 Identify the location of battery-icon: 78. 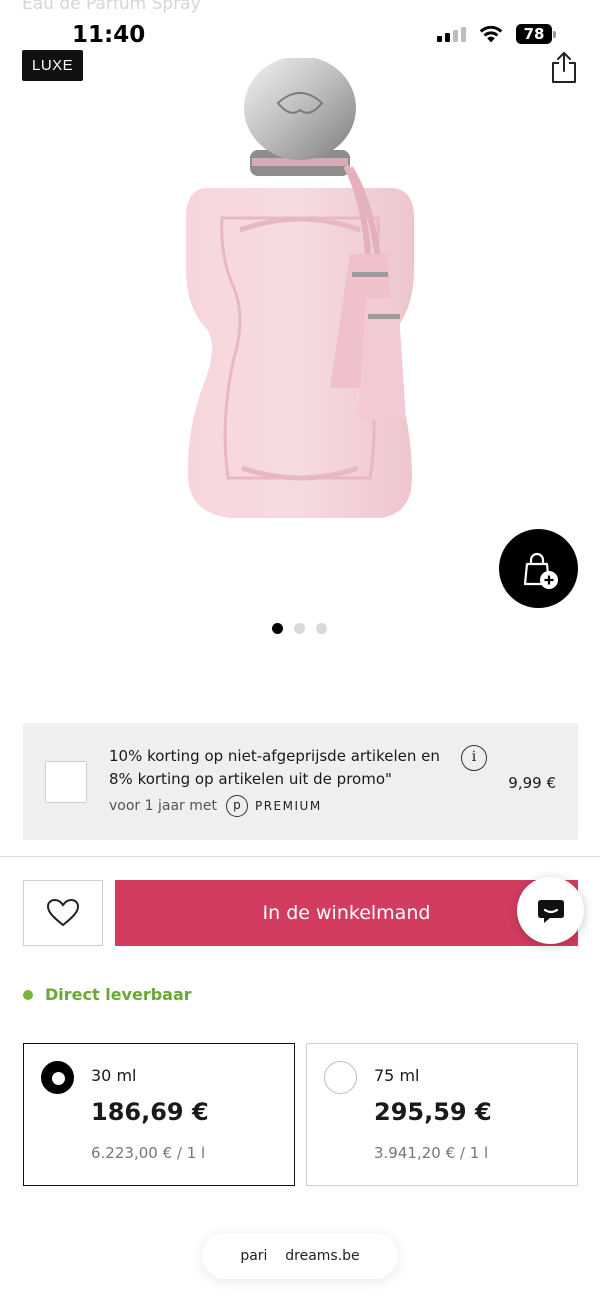
(536, 34).